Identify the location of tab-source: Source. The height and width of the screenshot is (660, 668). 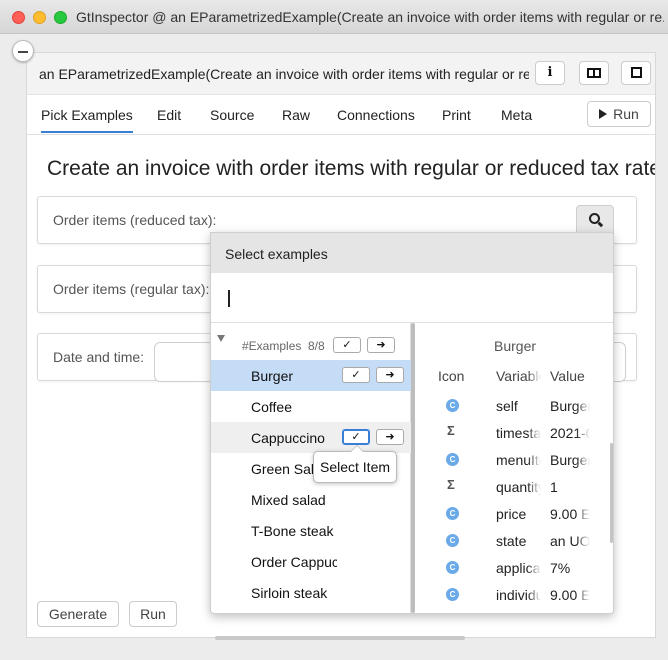
(232, 115).